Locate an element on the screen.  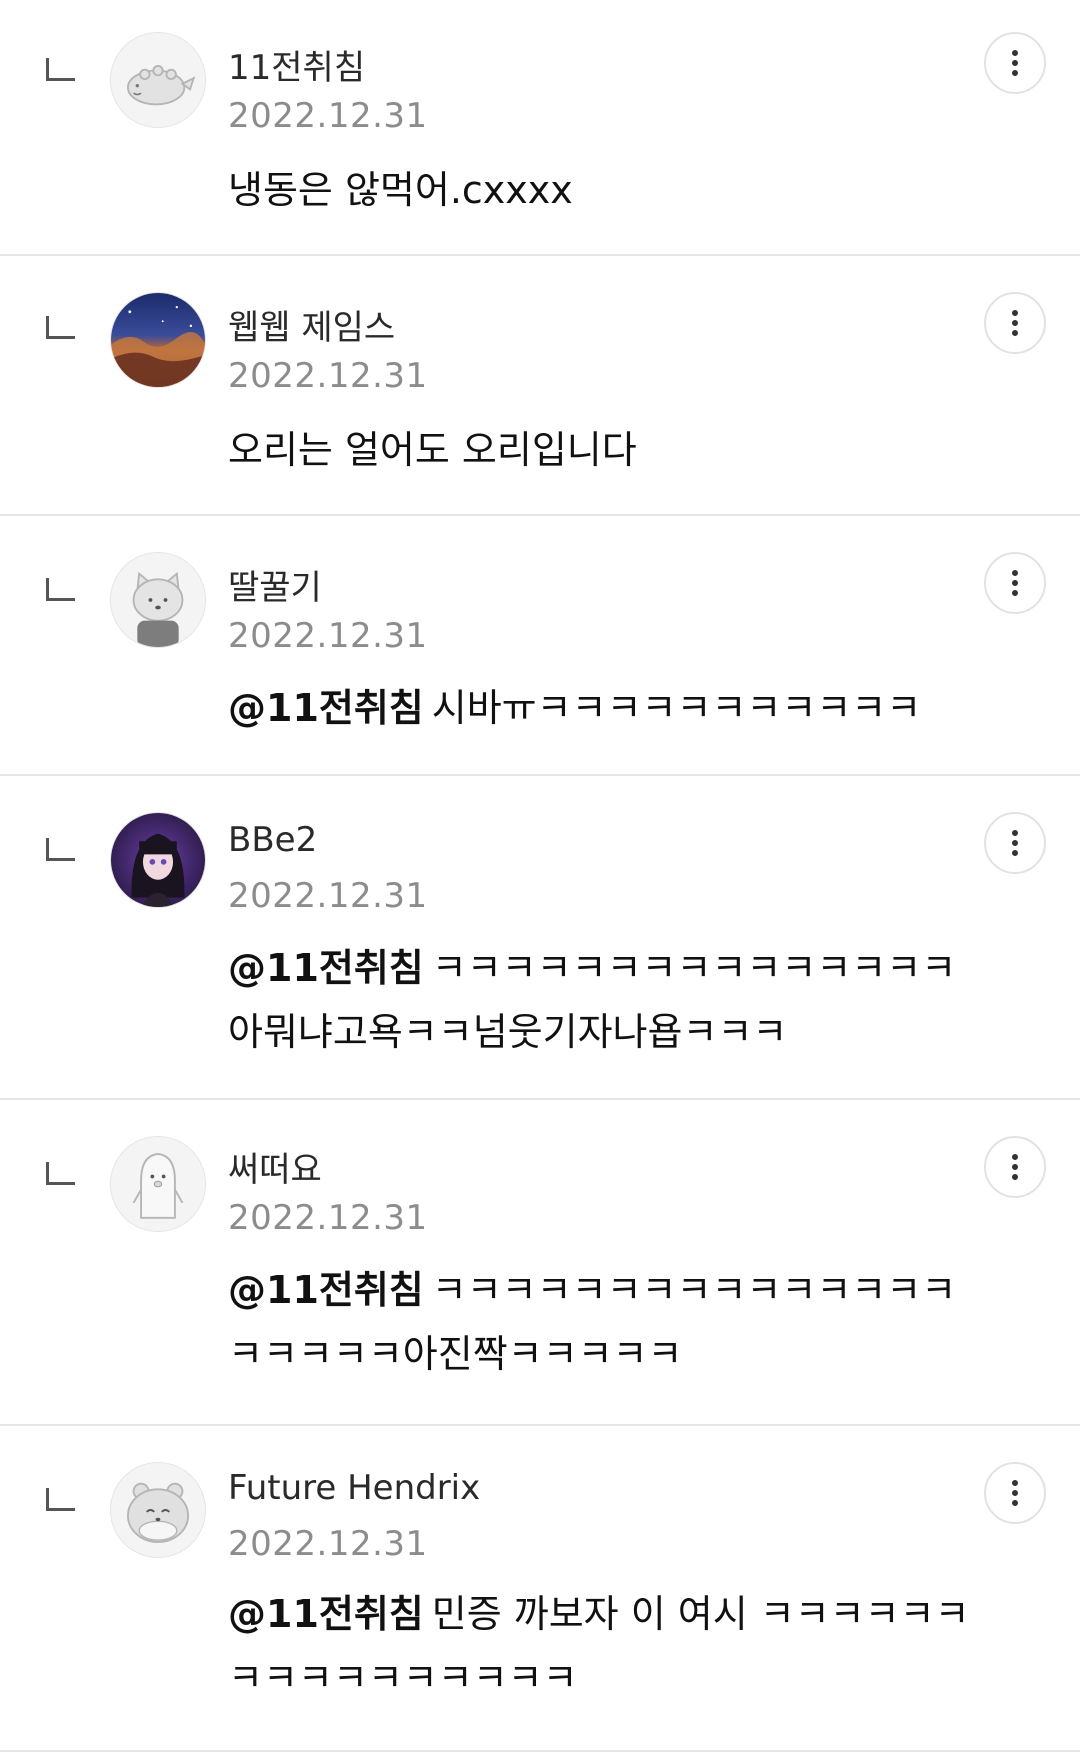
comment-author: 11전취침 is located at coordinates (296, 64).